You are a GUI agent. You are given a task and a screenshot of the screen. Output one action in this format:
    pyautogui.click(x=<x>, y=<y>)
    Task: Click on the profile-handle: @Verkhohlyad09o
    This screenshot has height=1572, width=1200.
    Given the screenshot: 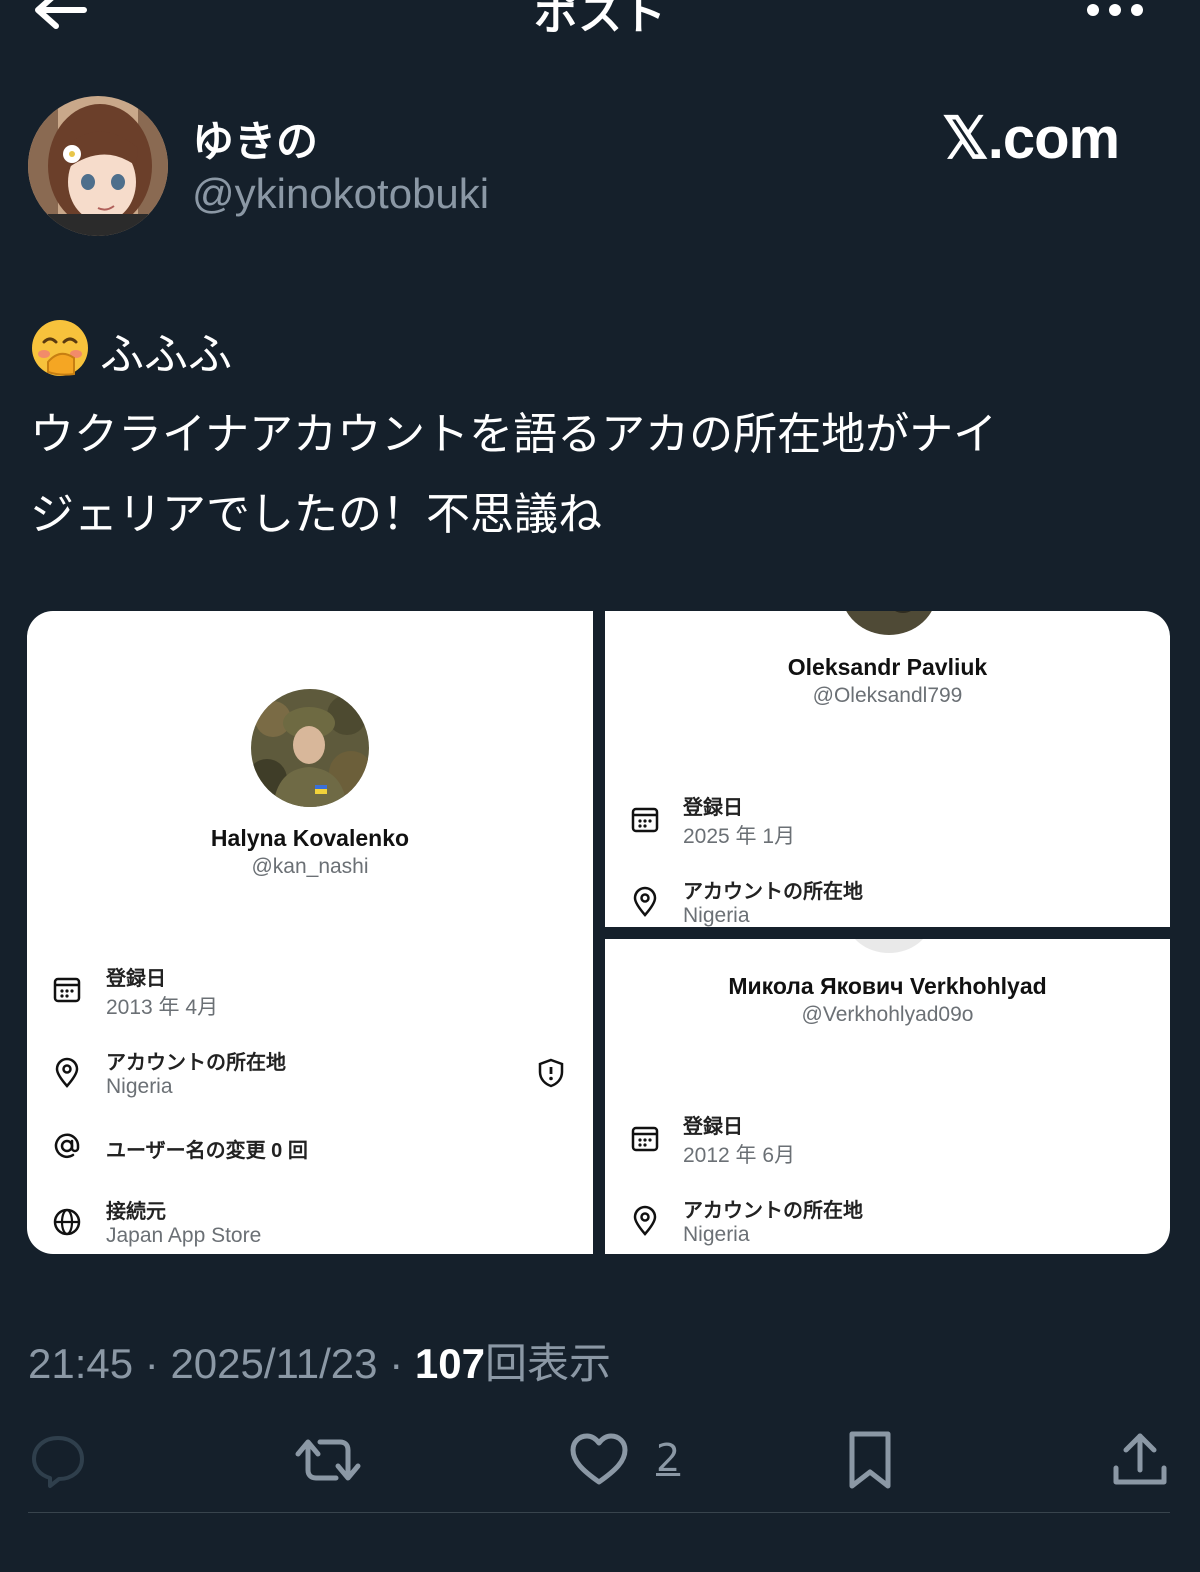 What is the action you would take?
    pyautogui.click(x=887, y=1014)
    